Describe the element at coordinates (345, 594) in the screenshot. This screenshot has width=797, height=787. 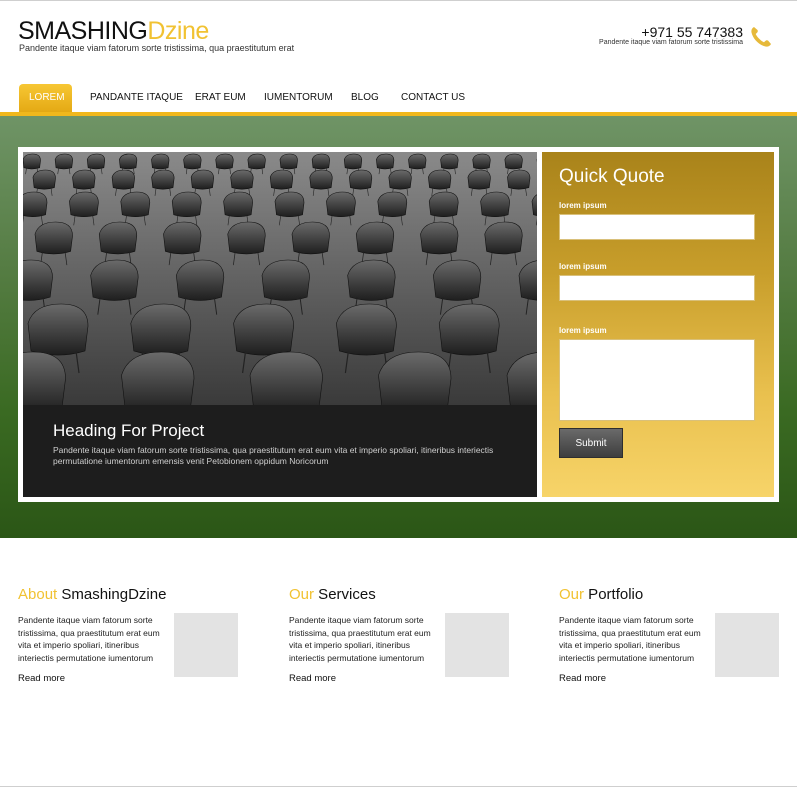
I see `column-title-text: Services` at that location.